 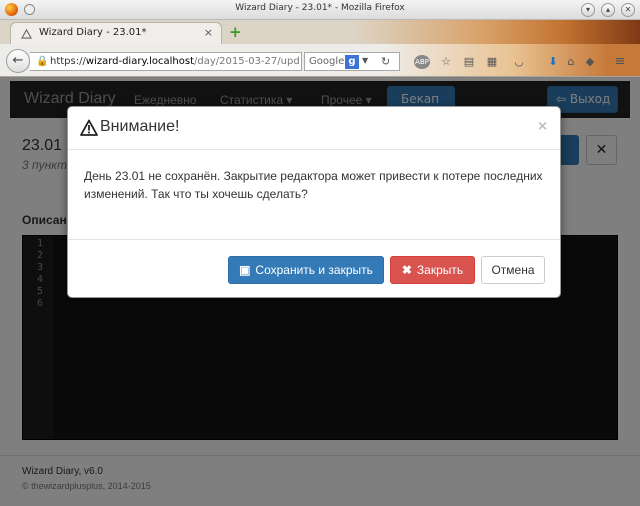 I want to click on download-icon: ⬇, so click(x=553, y=62).